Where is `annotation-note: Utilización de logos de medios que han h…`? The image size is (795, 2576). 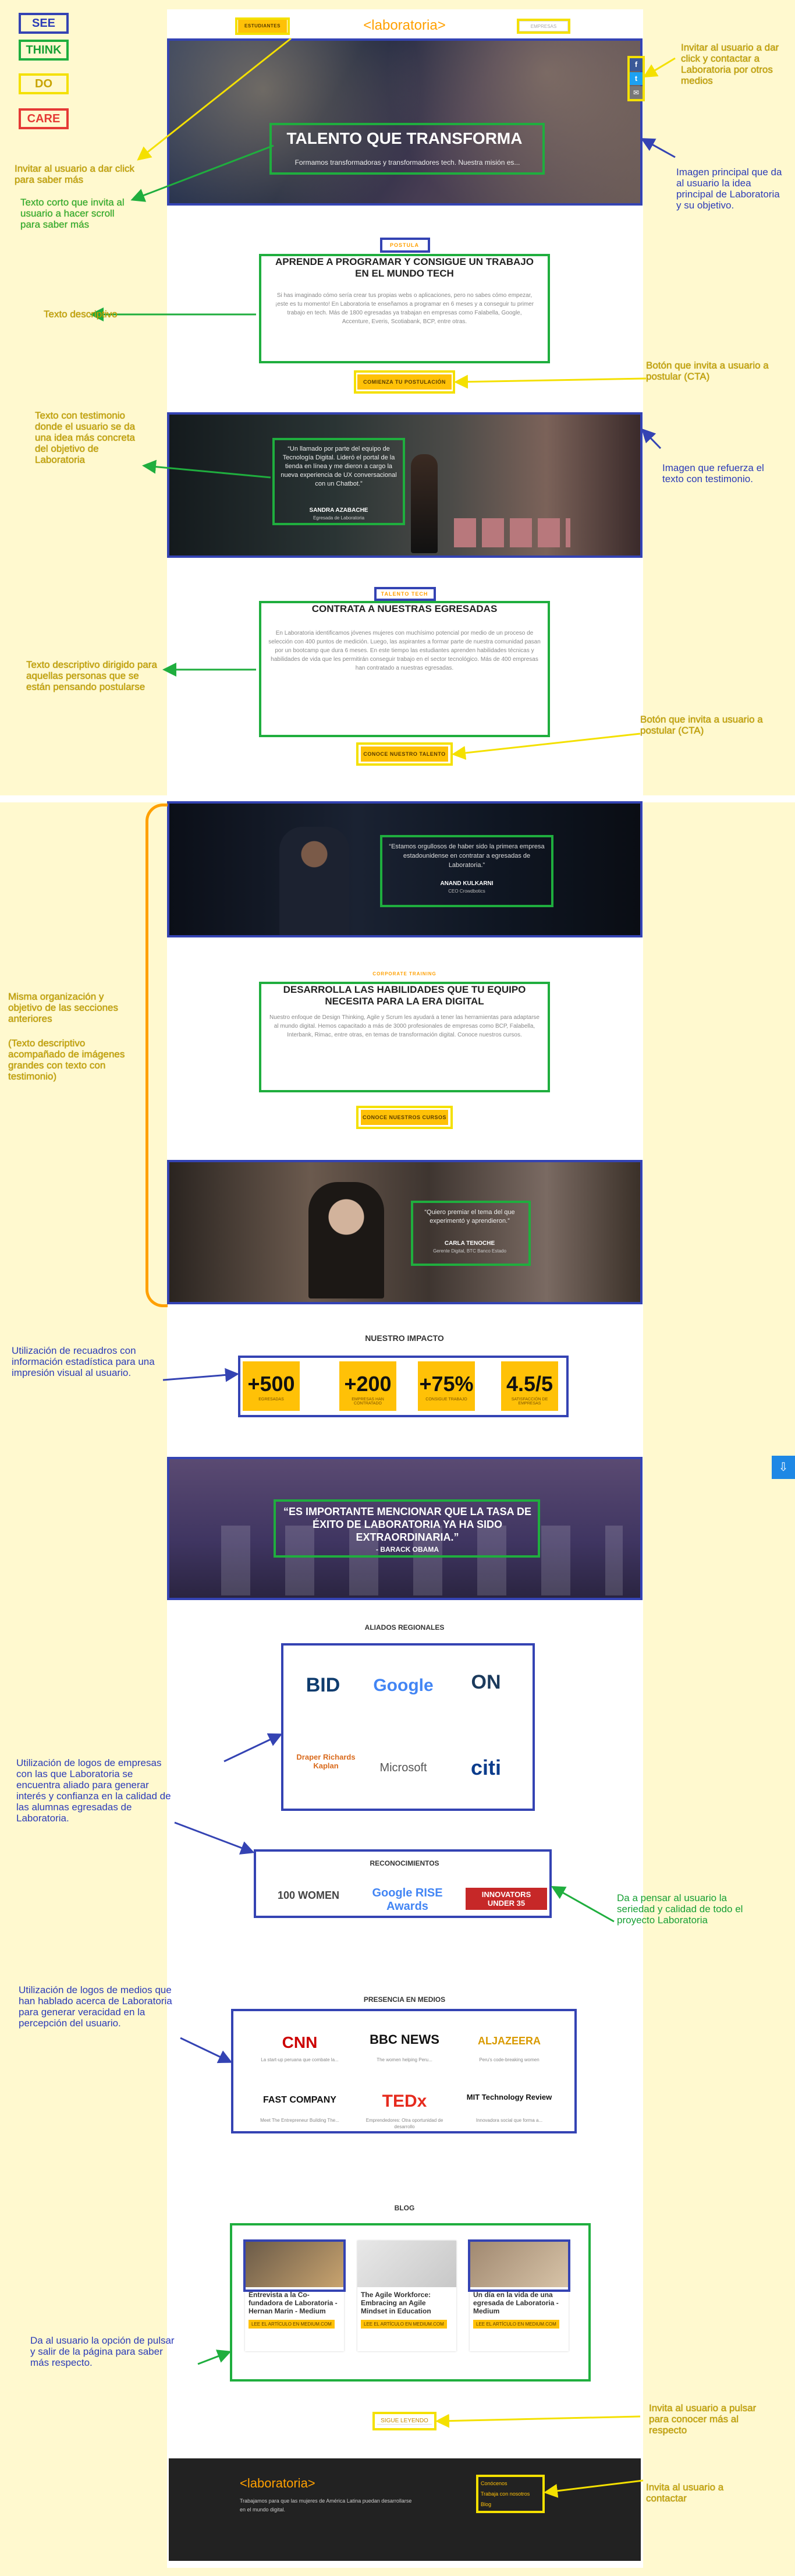 annotation-note: Utilización de logos de medios que han h… is located at coordinates (95, 2006).